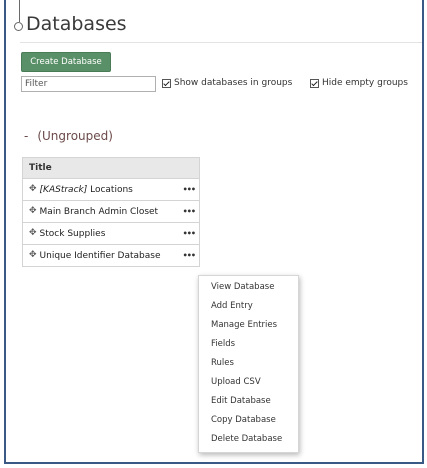 Image resolution: width=427 pixels, height=468 pixels. What do you see at coordinates (233, 83) in the screenshot?
I see `show-in-groups-label: Show databases in groups` at bounding box center [233, 83].